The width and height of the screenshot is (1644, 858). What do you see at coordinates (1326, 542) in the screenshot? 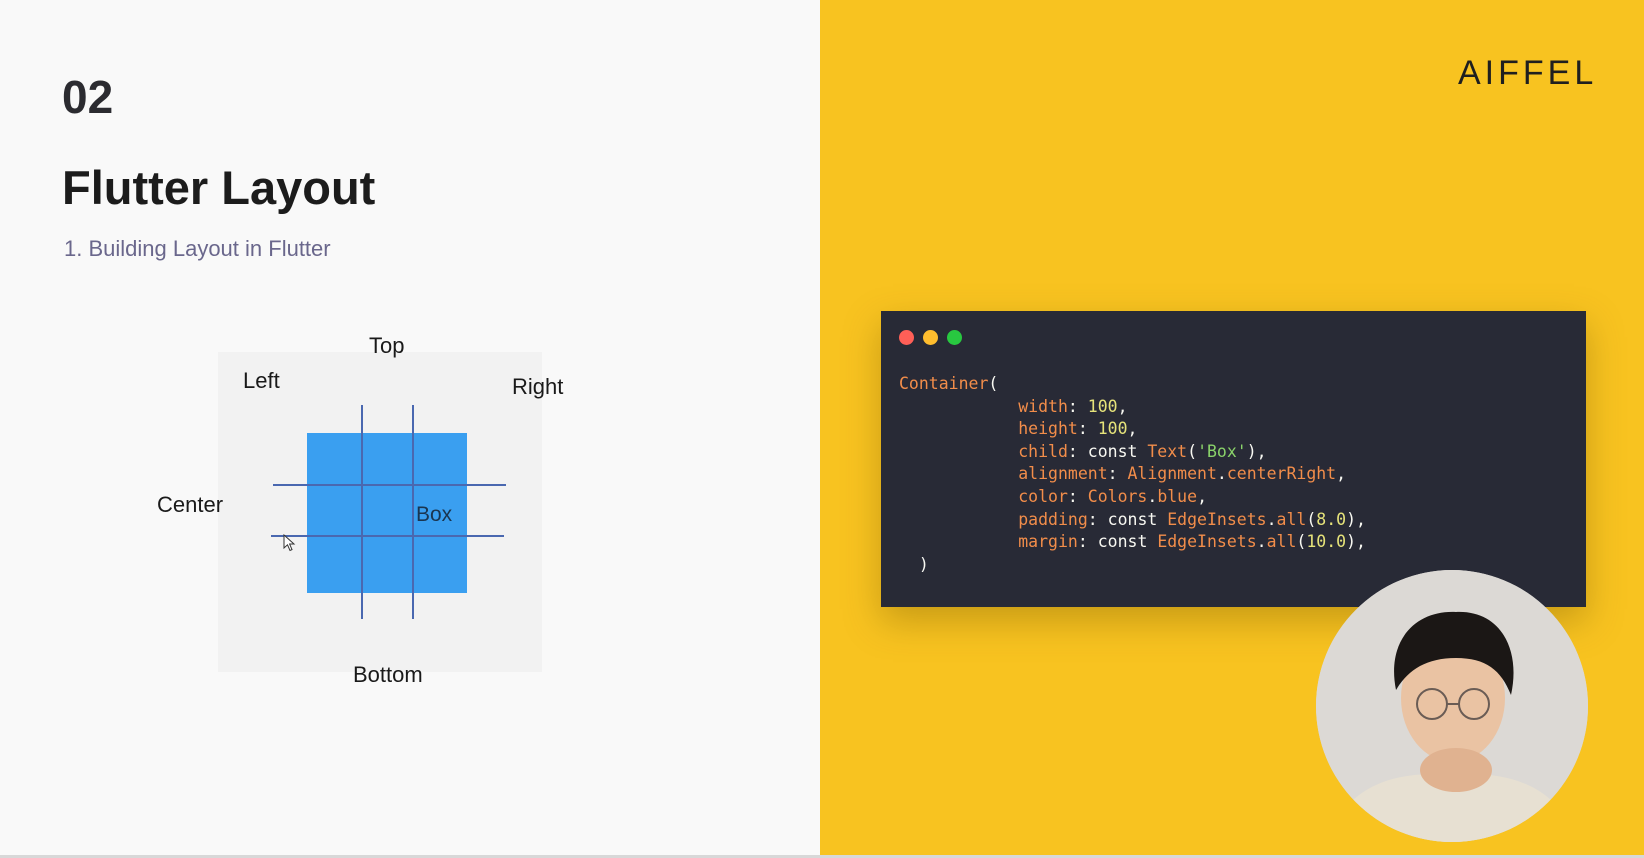
I see `code-token: 10.0` at bounding box center [1326, 542].